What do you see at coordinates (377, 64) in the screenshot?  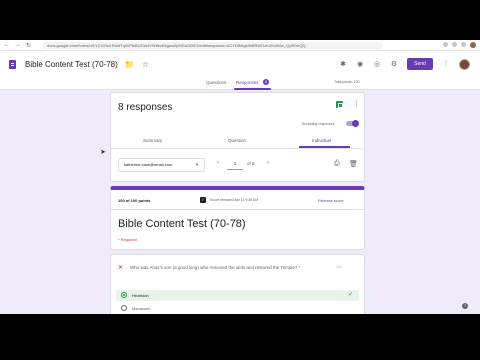 I see `preview-eye-icon: ◎` at bounding box center [377, 64].